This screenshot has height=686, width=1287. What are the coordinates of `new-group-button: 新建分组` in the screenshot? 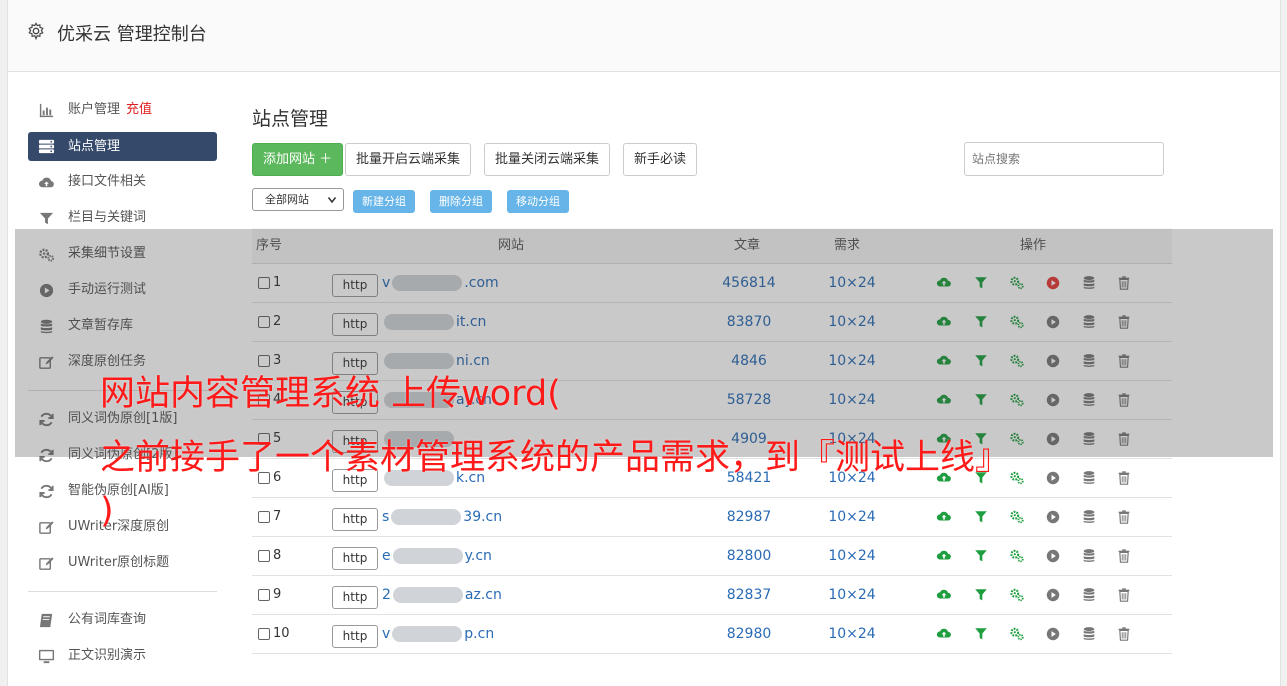 It's located at (384, 201).